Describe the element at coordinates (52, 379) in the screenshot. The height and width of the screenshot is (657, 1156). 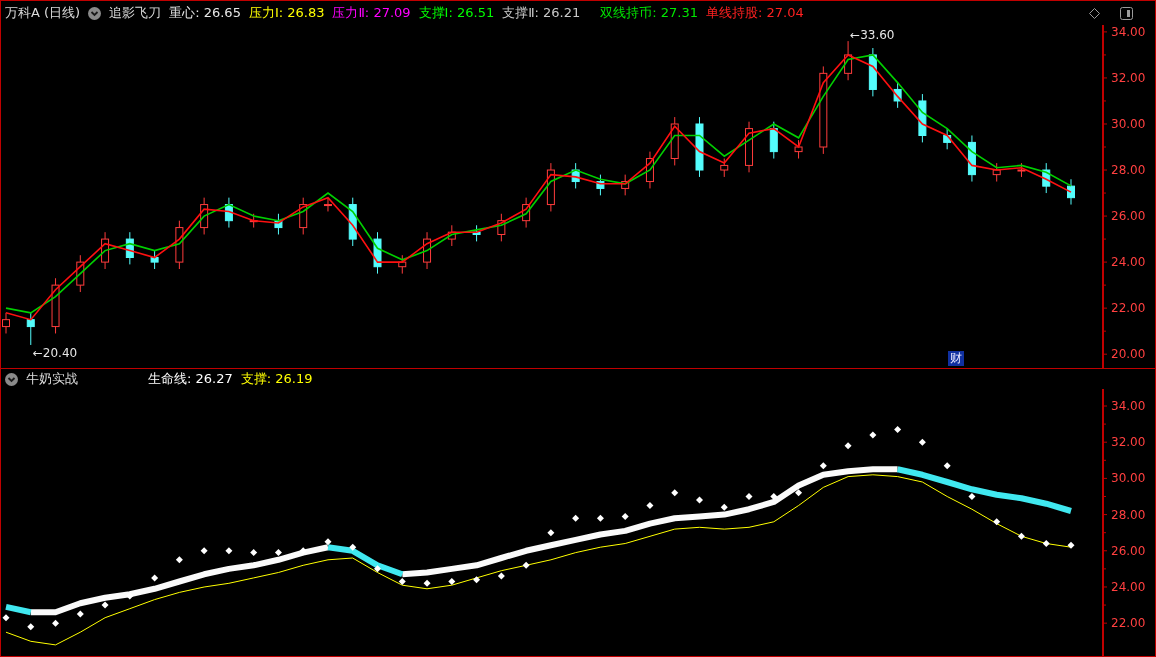
I see `indicator-name: 牛奶实战` at that location.